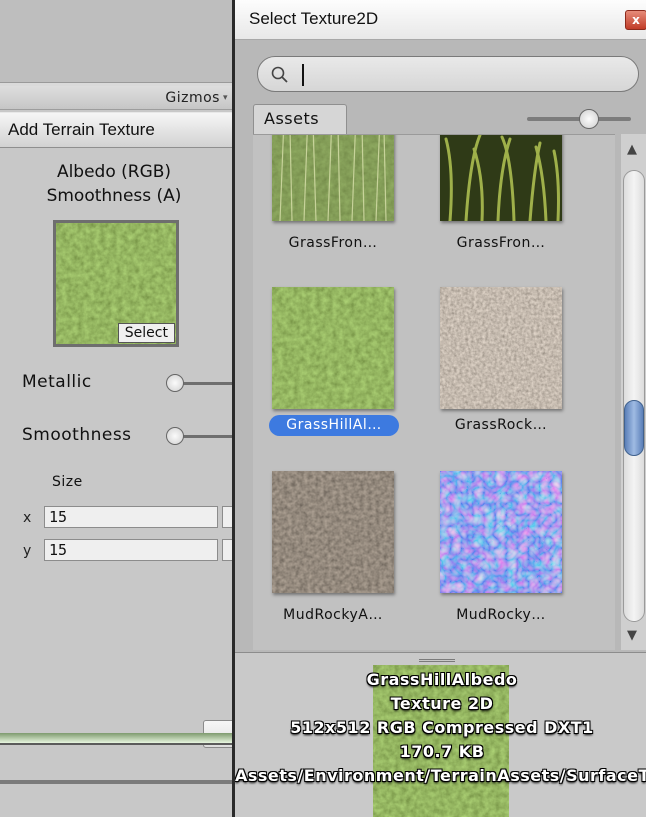  Describe the element at coordinates (589, 119) in the screenshot. I see `zoom-slider-handle` at that location.